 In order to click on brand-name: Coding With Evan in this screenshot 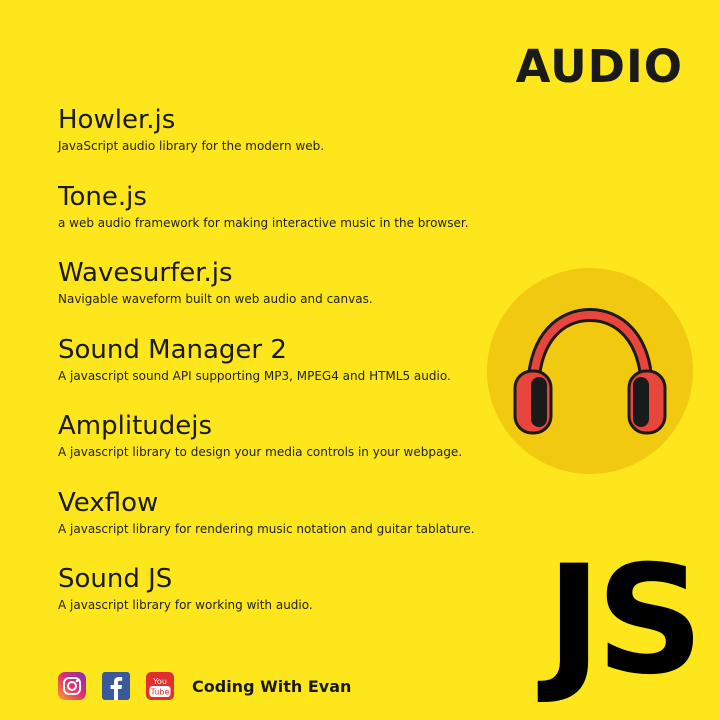, I will do `click(272, 686)`.